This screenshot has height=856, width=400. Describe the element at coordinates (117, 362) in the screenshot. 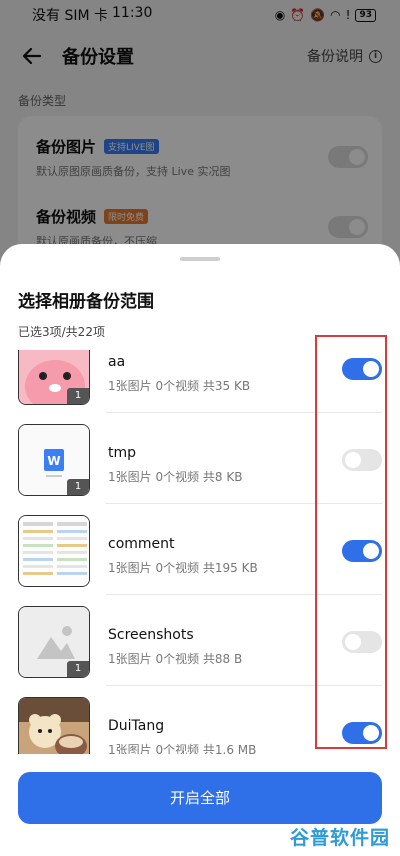

I see `album-name: aa` at that location.